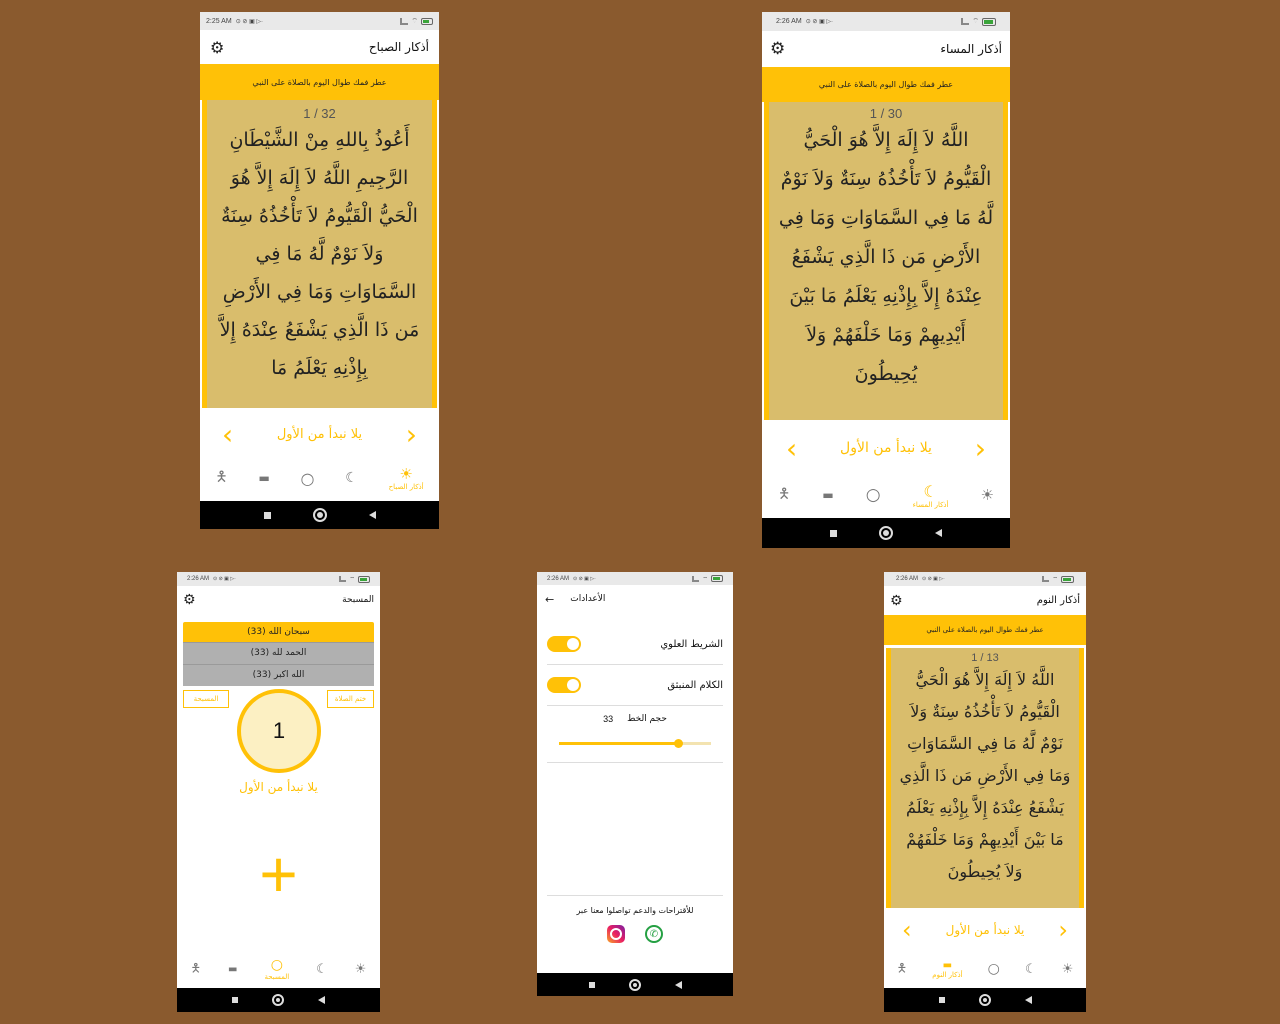 This screenshot has height=1024, width=1280. What do you see at coordinates (635, 743) in the screenshot?
I see `font-size-slider` at bounding box center [635, 743].